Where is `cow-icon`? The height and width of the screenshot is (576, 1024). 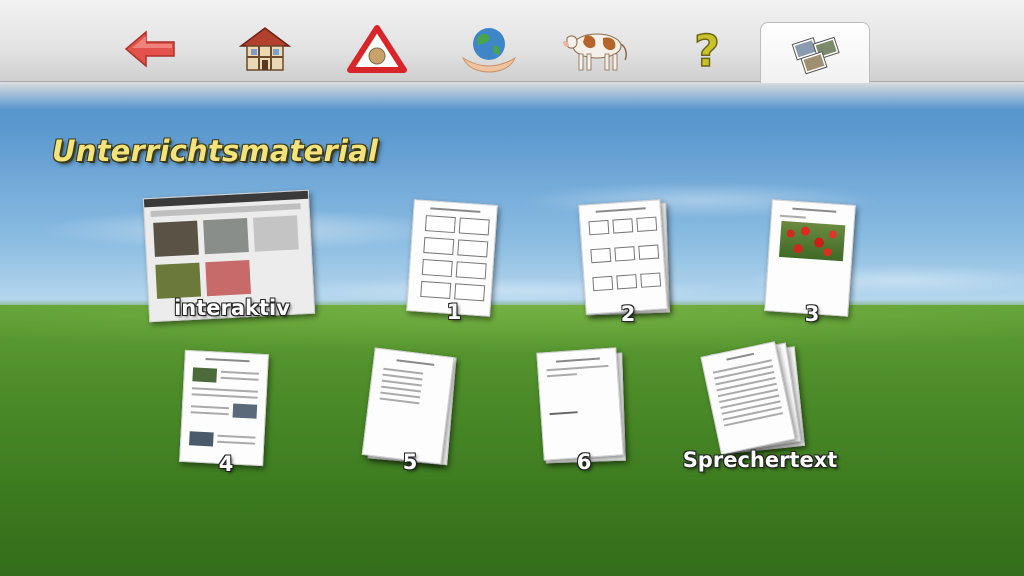
cow-icon is located at coordinates (595, 52).